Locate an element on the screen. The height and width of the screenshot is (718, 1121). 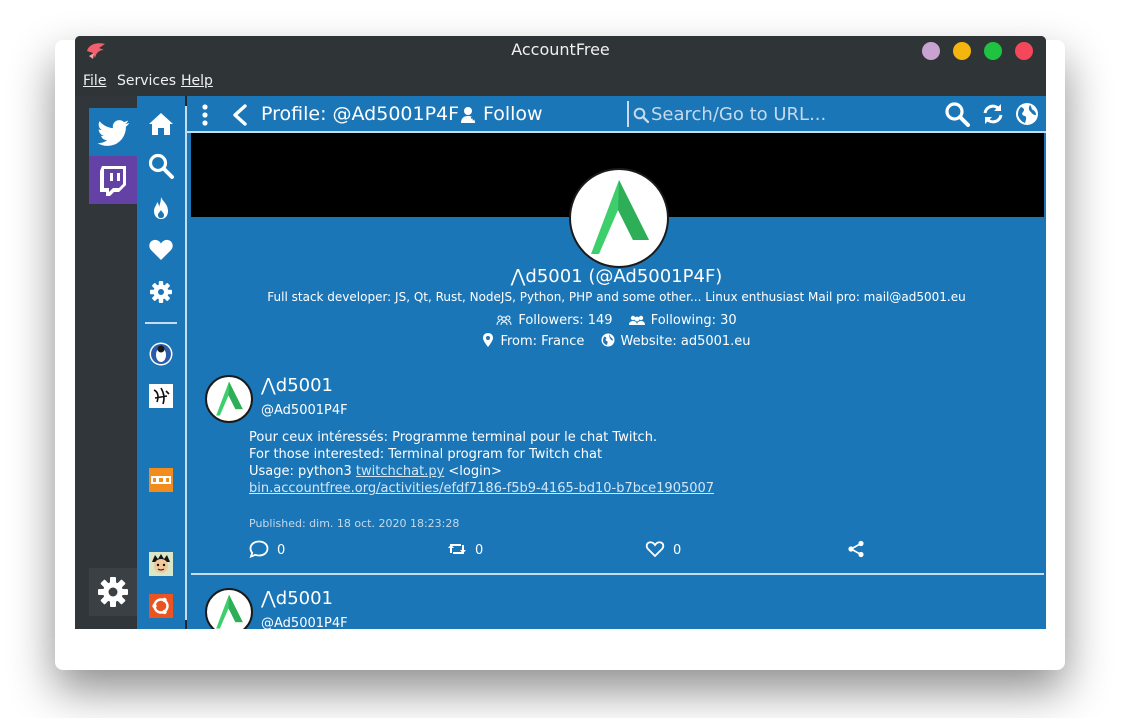
location-pin-icon is located at coordinates (488, 340).